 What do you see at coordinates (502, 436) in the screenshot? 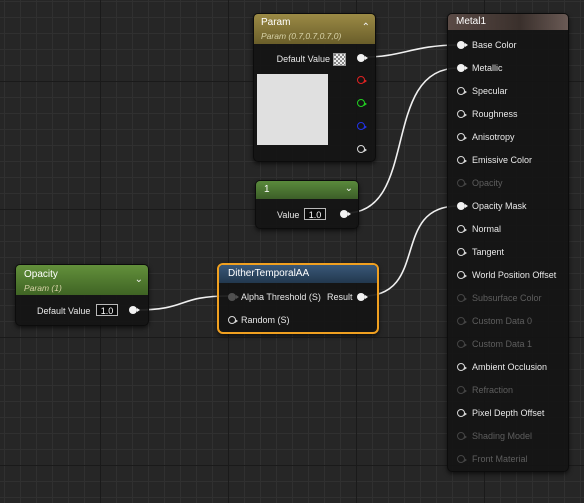
I see `shading-model-label: Shading Model` at bounding box center [502, 436].